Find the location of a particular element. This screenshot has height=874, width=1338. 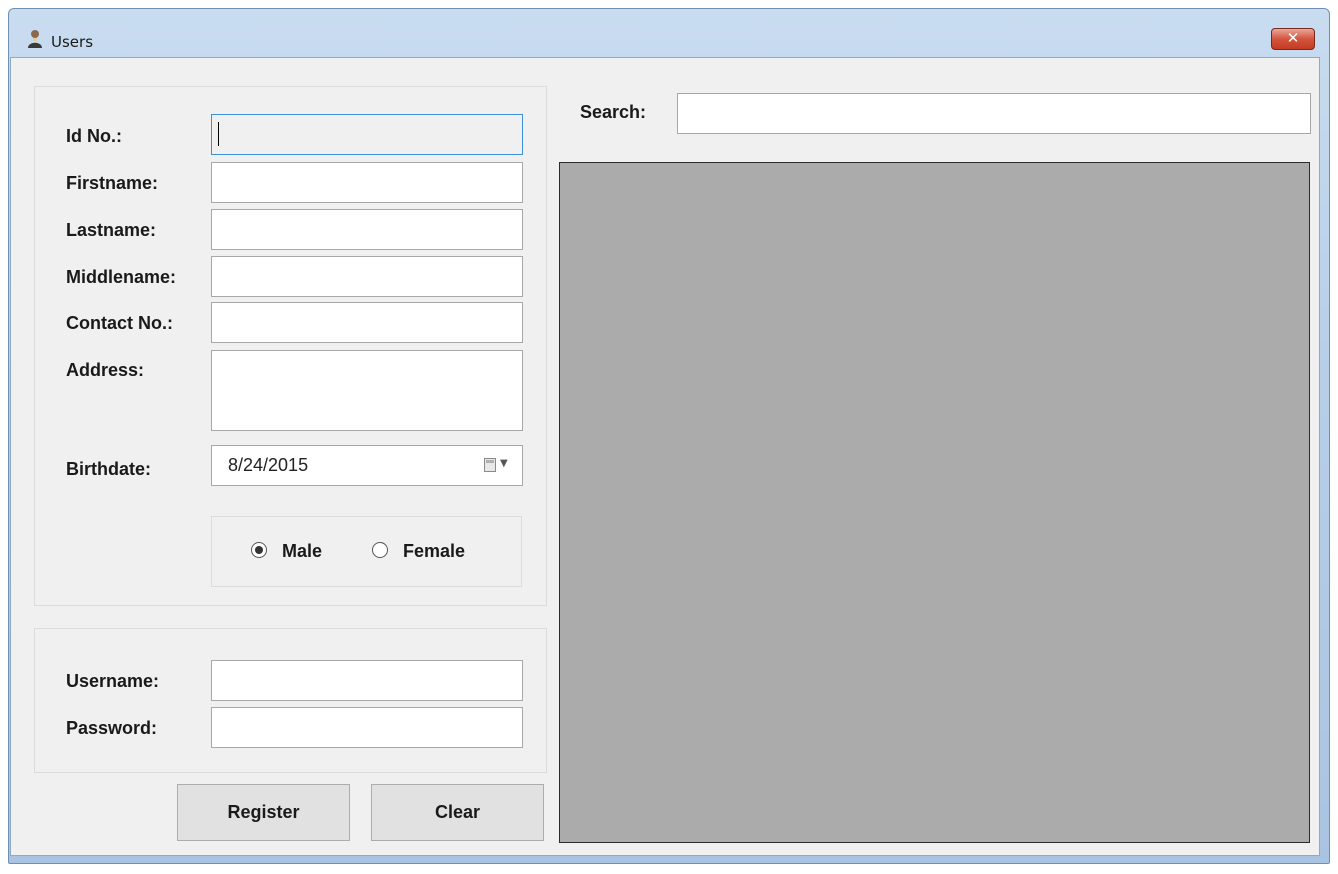

firstname-label: Firstname: is located at coordinates (112, 183).